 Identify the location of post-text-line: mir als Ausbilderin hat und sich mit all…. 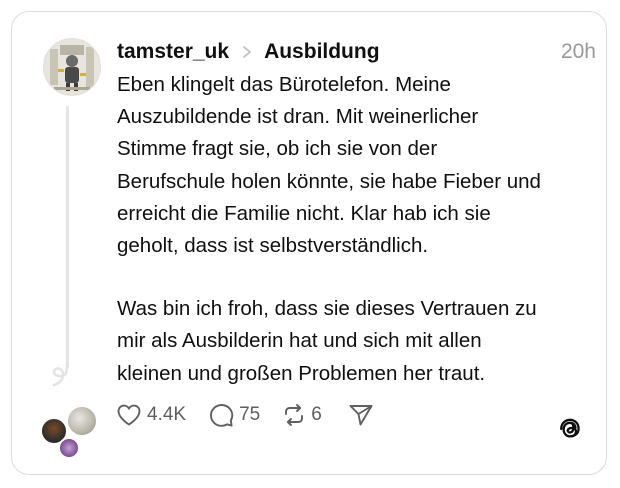
(299, 341).